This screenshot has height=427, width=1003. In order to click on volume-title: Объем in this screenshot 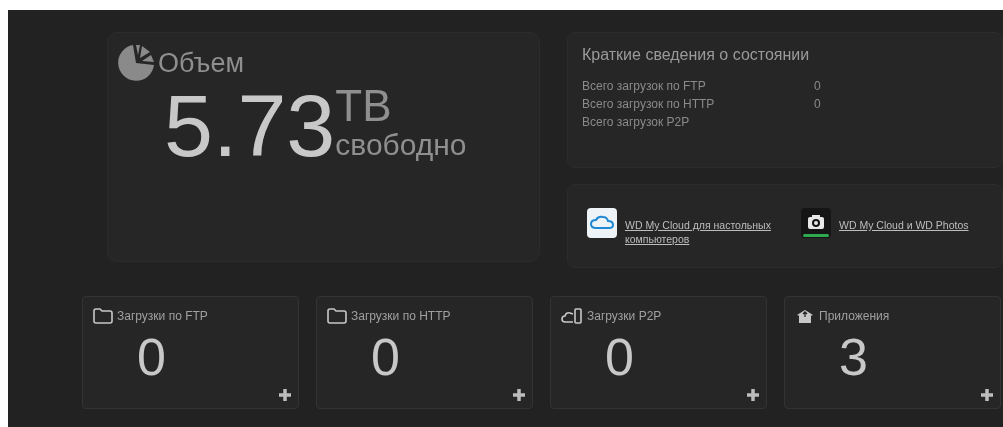, I will do `click(201, 63)`.